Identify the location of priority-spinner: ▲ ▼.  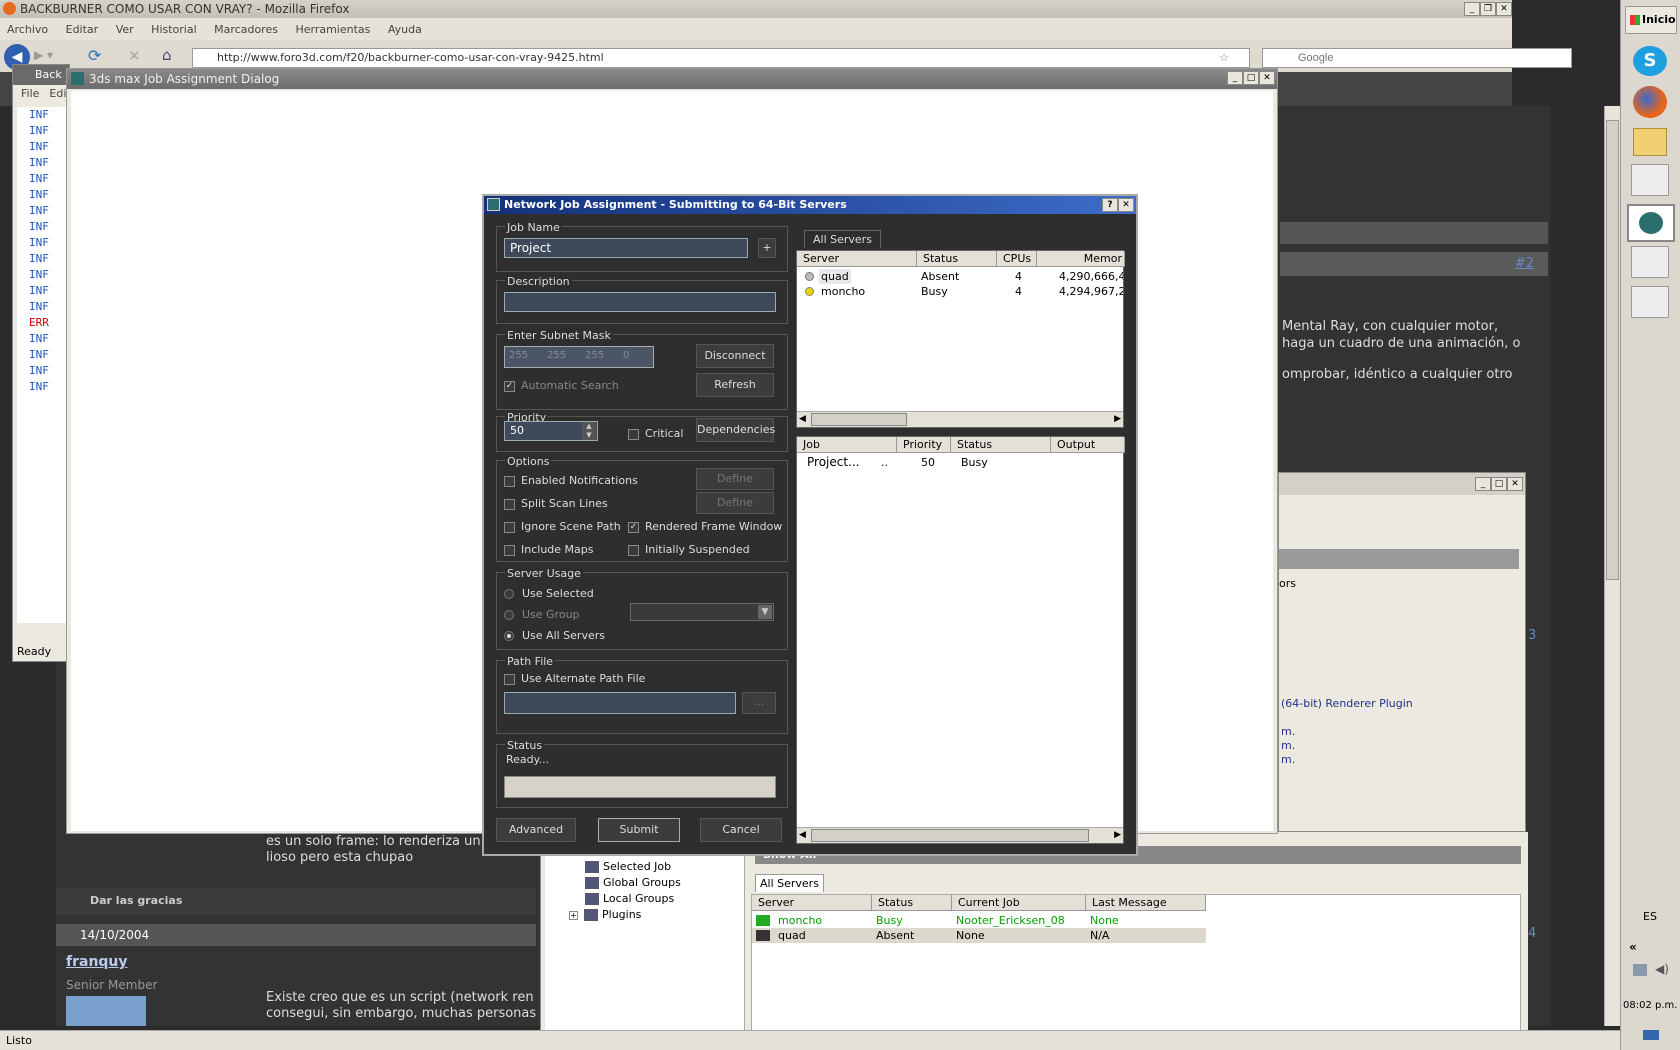
(589, 431).